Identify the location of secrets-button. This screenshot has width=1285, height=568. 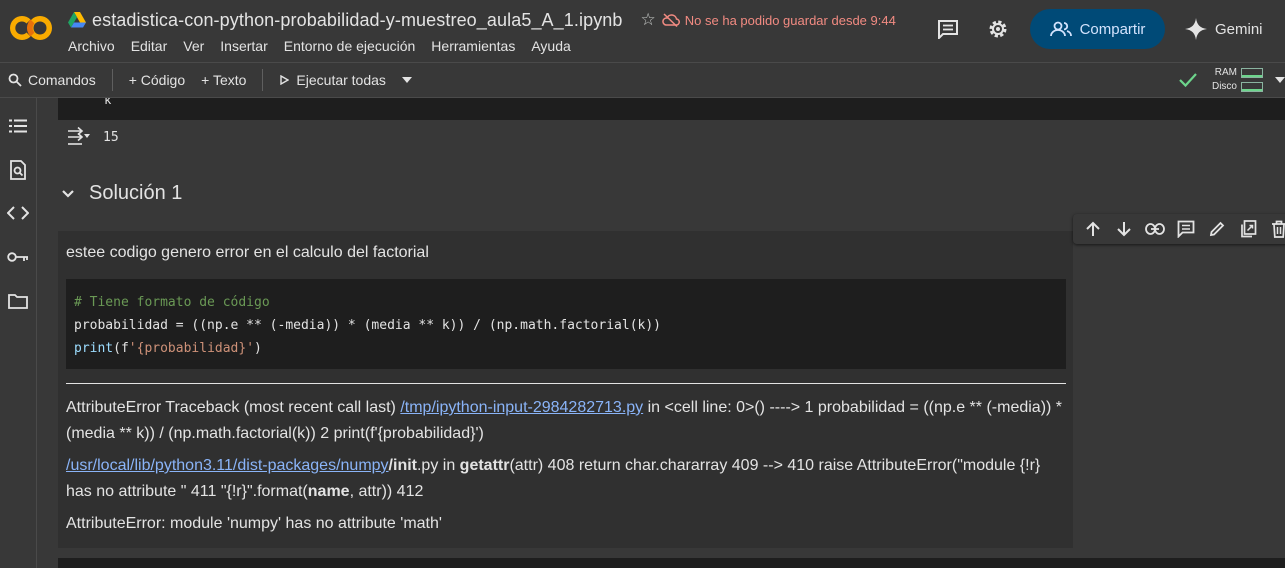
(18, 257).